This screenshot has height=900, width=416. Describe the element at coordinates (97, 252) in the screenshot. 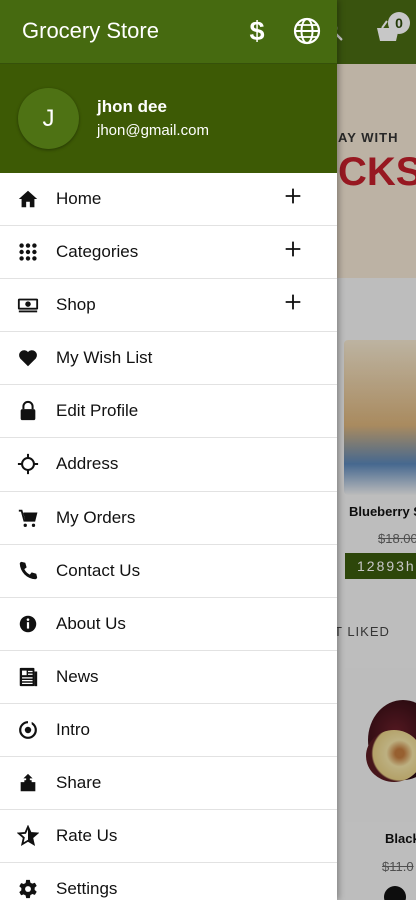

I see `menu-item-label: Categories` at that location.